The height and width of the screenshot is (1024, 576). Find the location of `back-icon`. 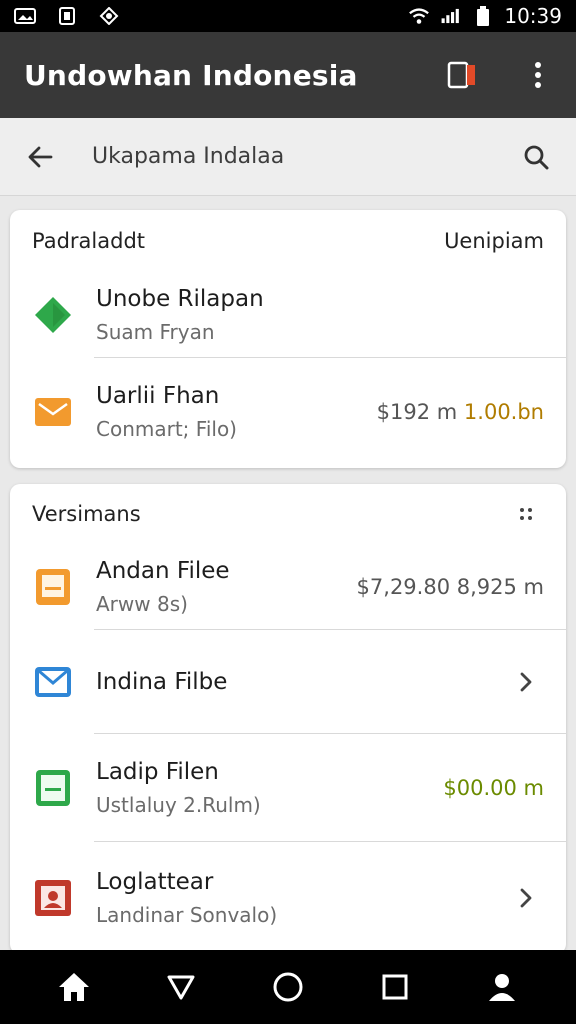

back-icon is located at coordinates (181, 987).